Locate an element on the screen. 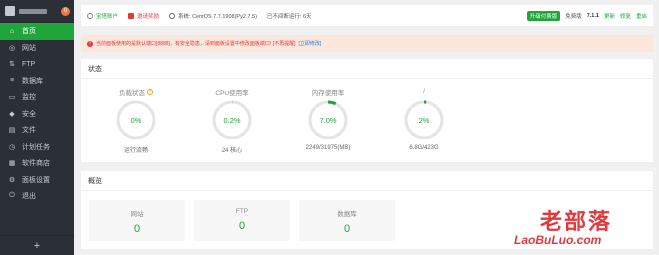 The image size is (659, 255). sidebar-item-6: ▤ 文件 is located at coordinates (37, 130).